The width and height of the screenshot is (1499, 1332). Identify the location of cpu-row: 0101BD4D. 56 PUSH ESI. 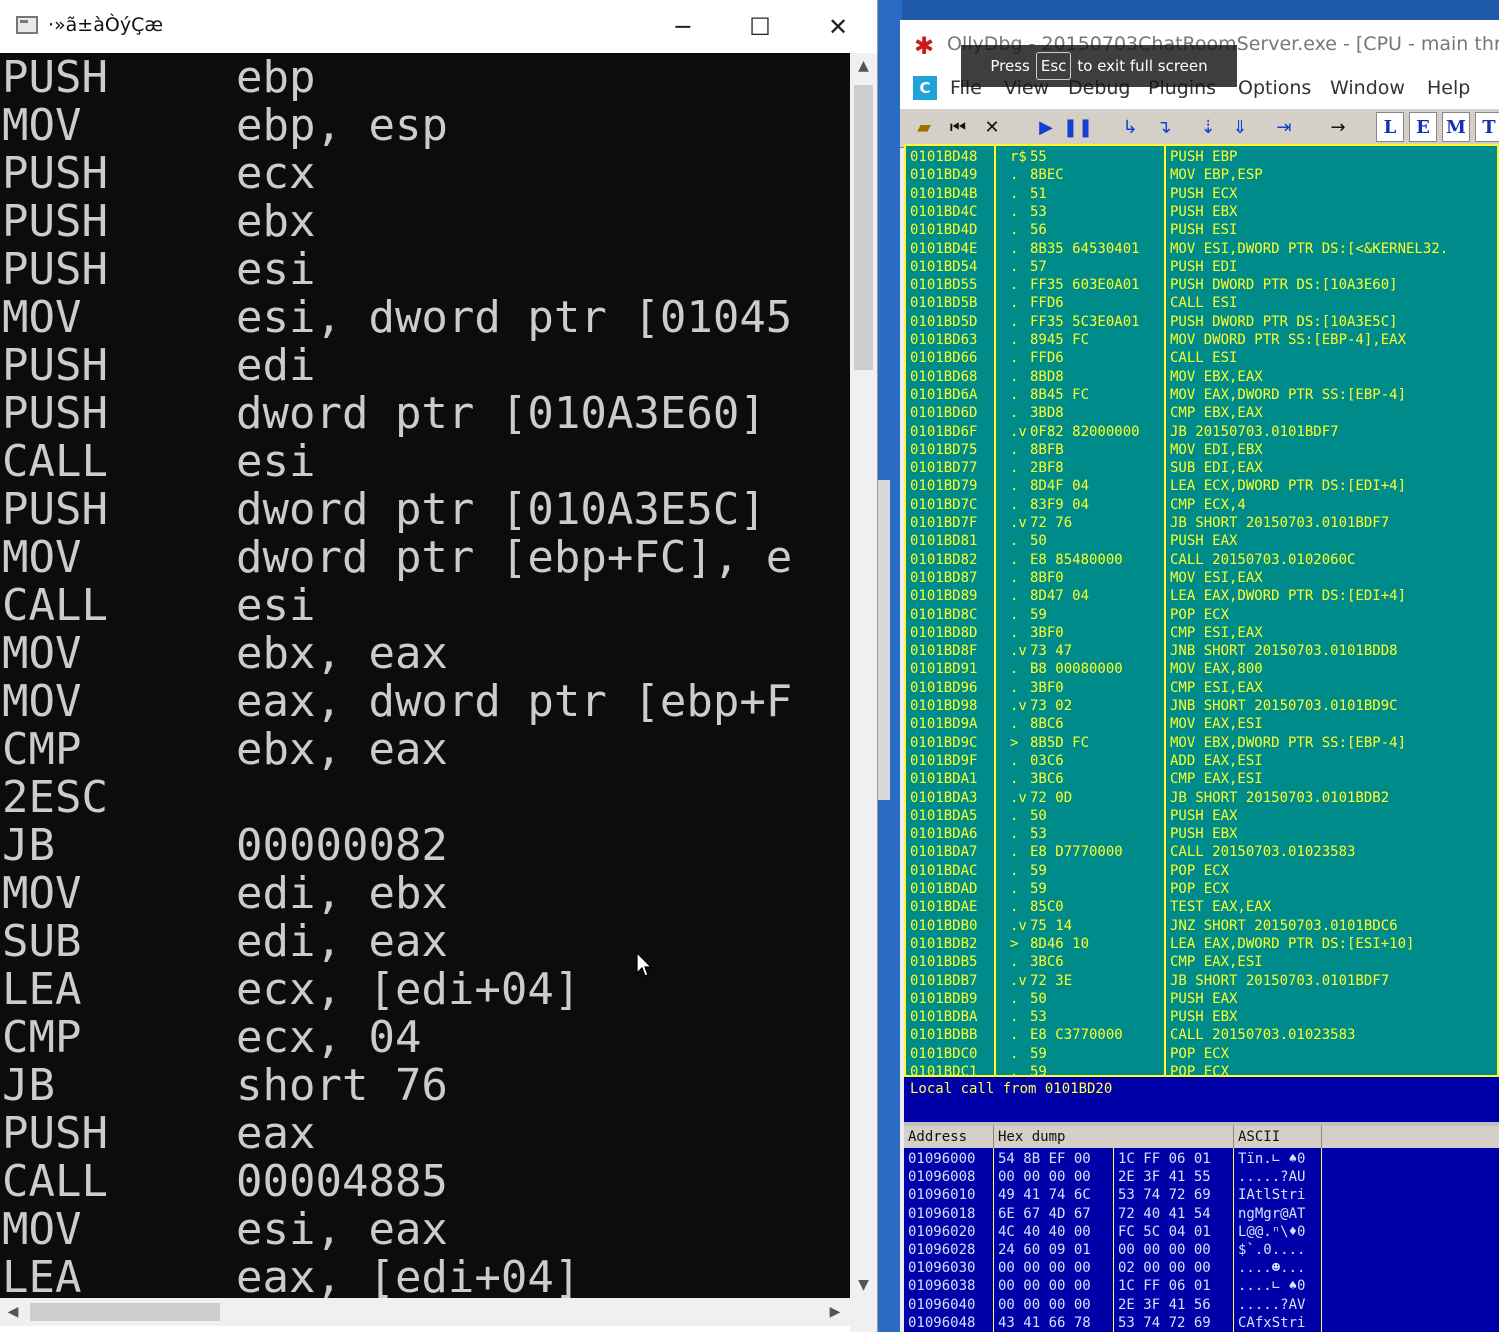
(1201, 230).